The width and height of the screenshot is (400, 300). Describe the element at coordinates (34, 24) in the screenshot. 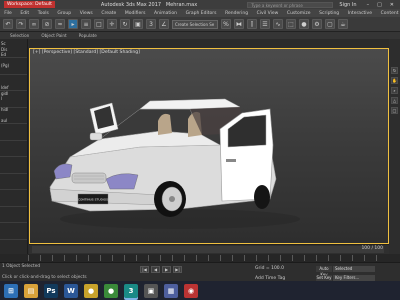

I see `link-icon: ∞` at that location.